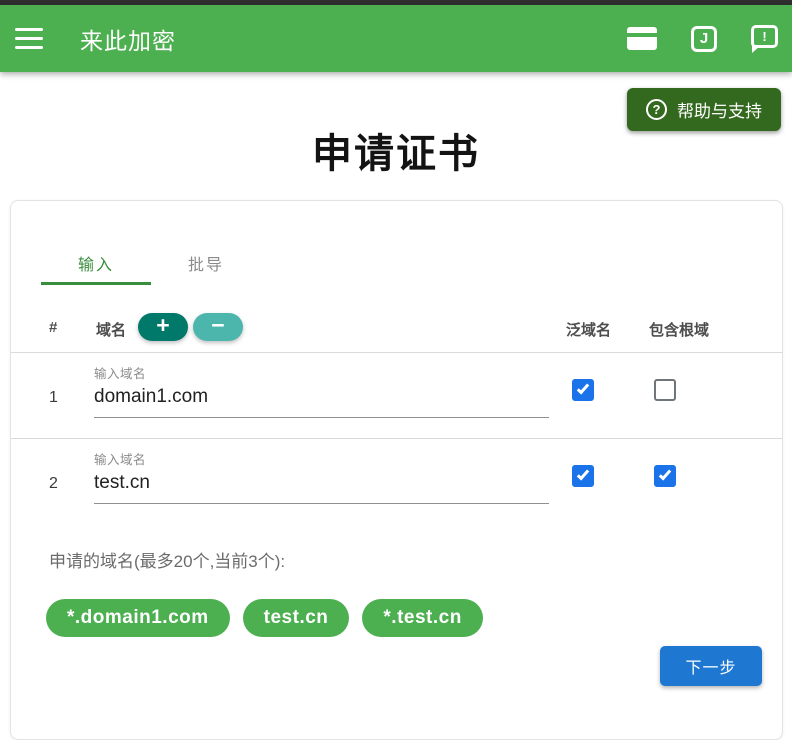 The image size is (792, 740). Describe the element at coordinates (656, 109) in the screenshot. I see `question-mark-icon: ?` at that location.